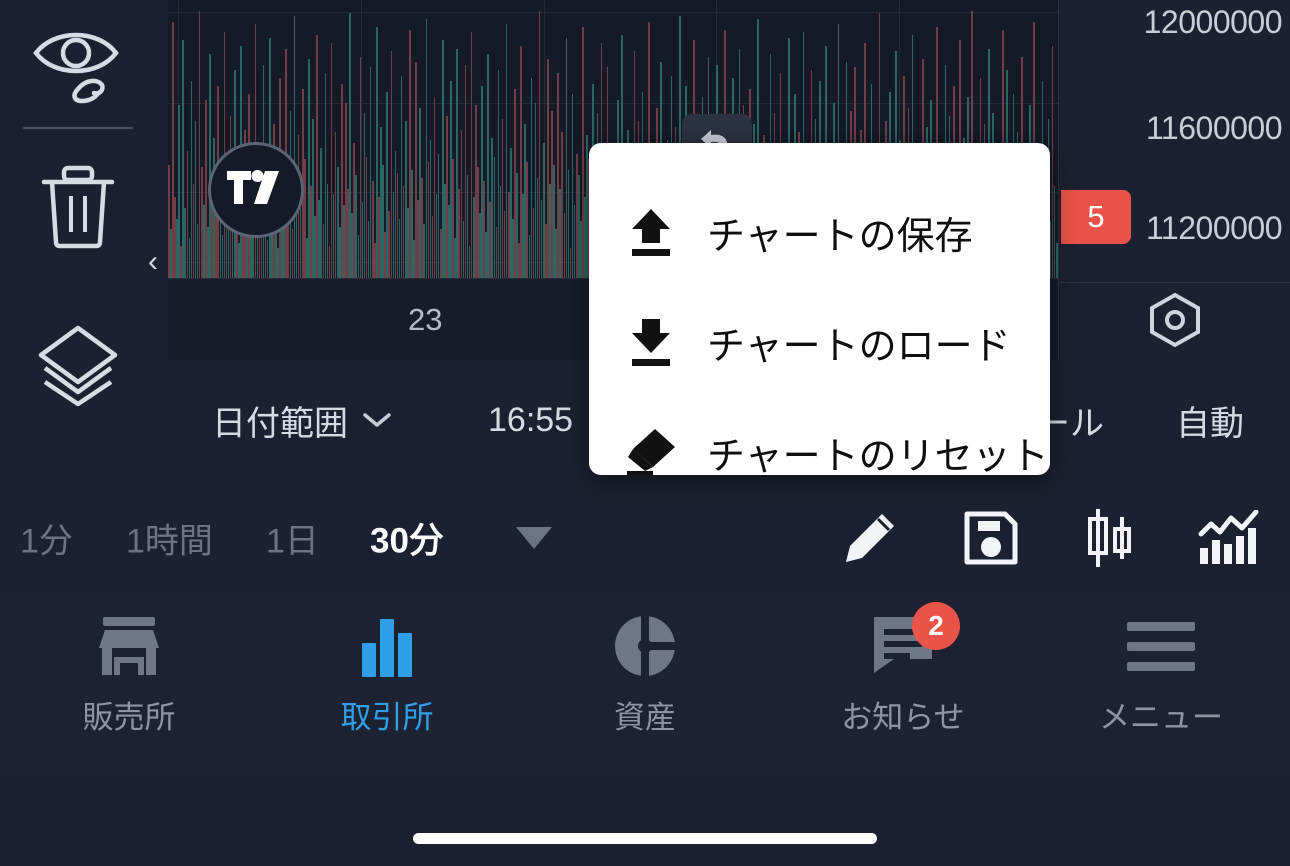 The image size is (1290, 866). I want to click on current-price-badge: 5, so click(1096, 217).